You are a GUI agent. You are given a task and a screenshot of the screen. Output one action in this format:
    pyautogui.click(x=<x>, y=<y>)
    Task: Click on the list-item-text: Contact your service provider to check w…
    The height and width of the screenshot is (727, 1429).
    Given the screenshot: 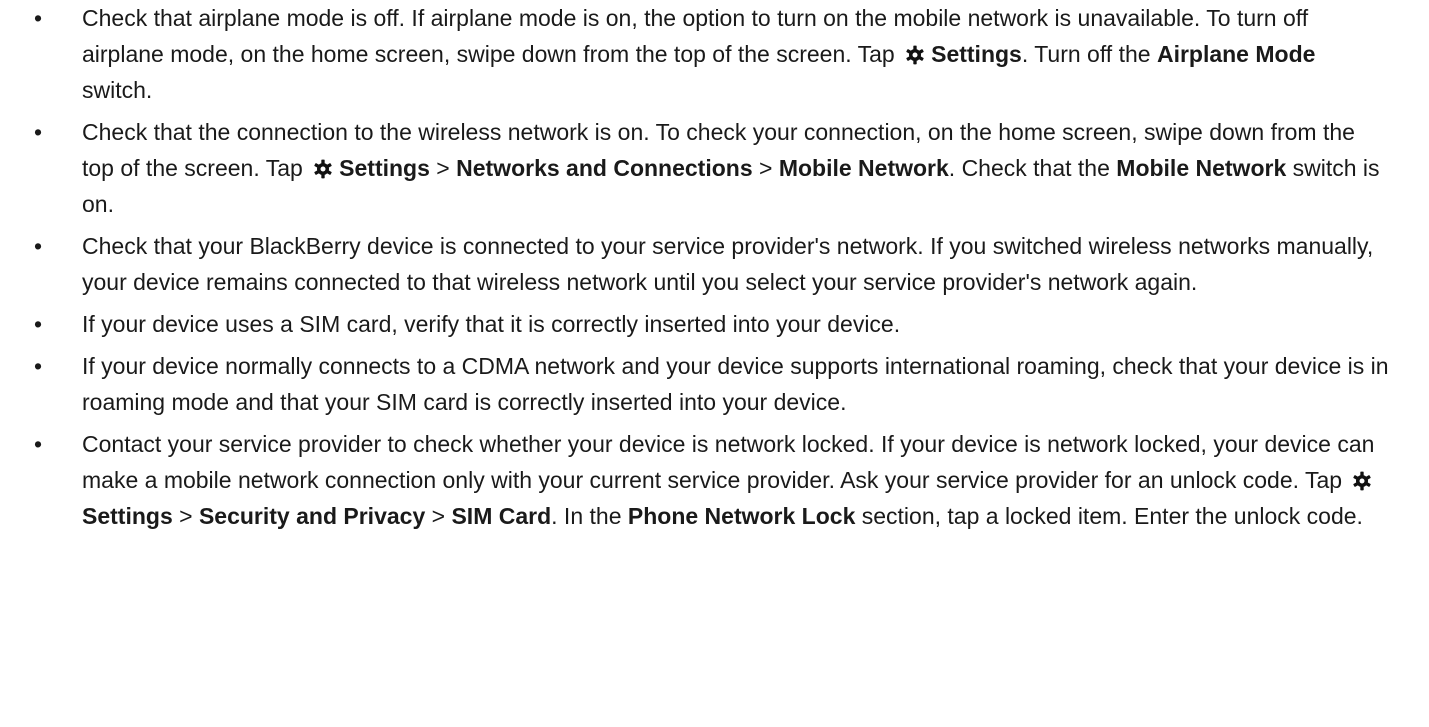 What is the action you would take?
    pyautogui.click(x=730, y=480)
    